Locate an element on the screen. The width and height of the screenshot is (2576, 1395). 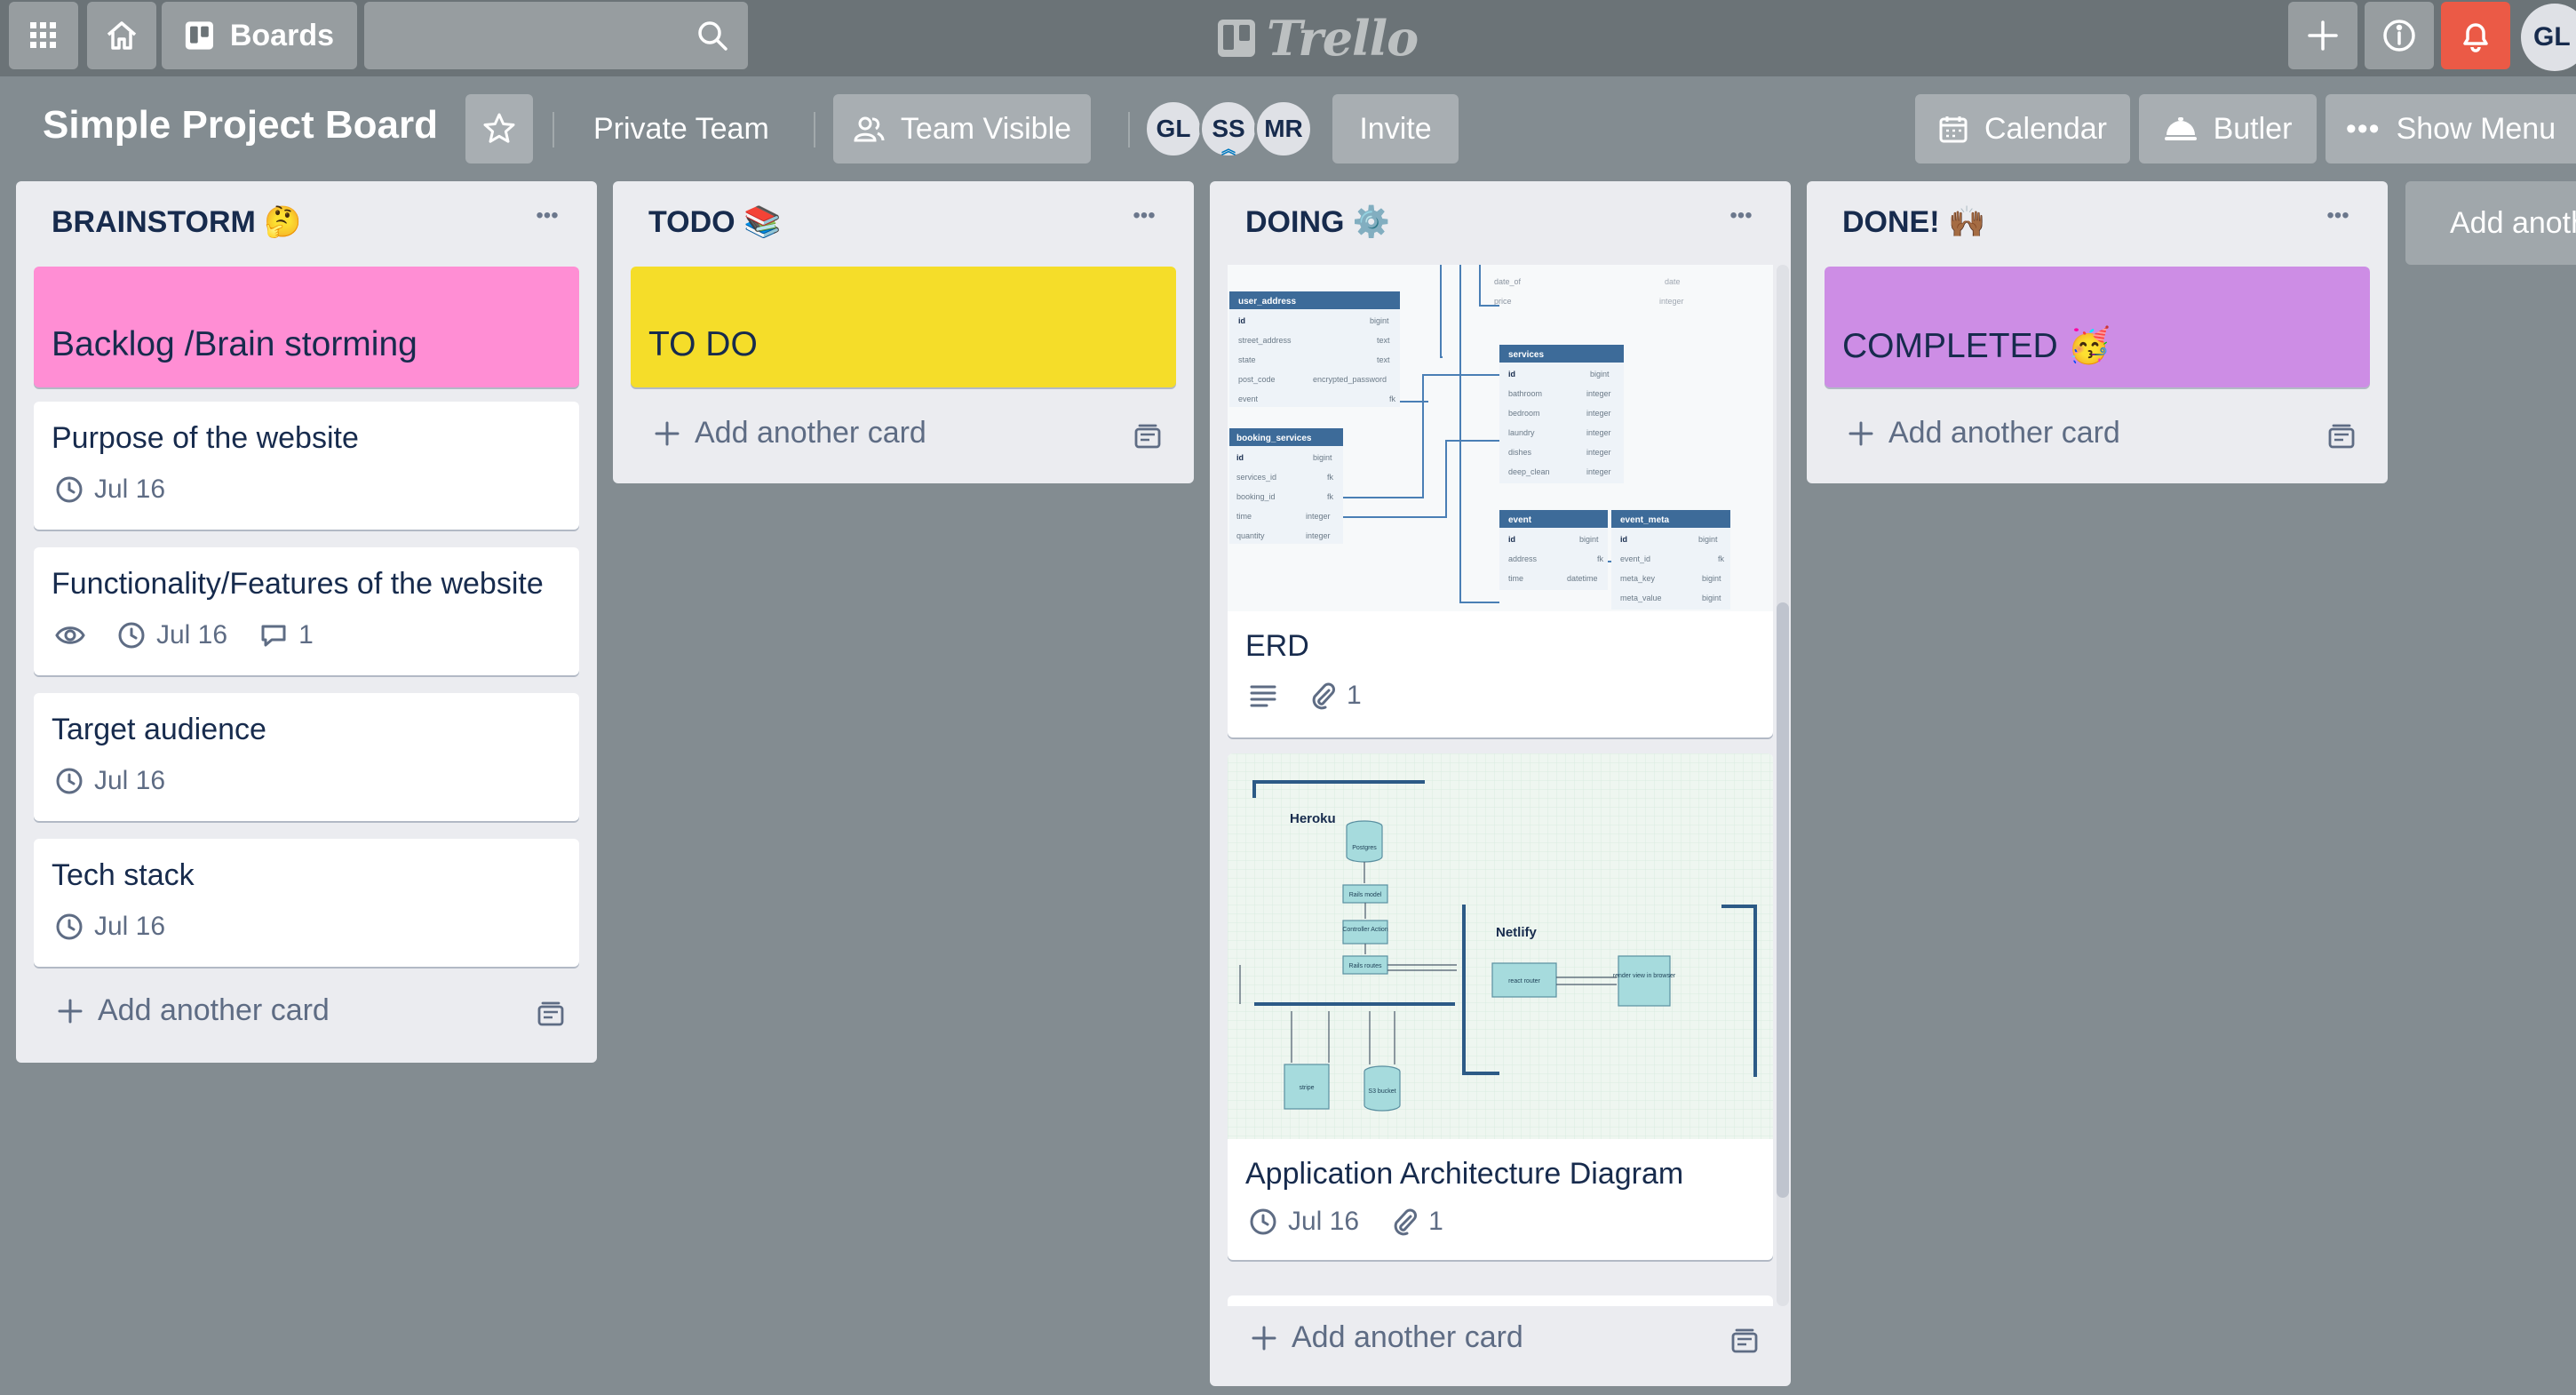
boards-button: Boards is located at coordinates (259, 35).